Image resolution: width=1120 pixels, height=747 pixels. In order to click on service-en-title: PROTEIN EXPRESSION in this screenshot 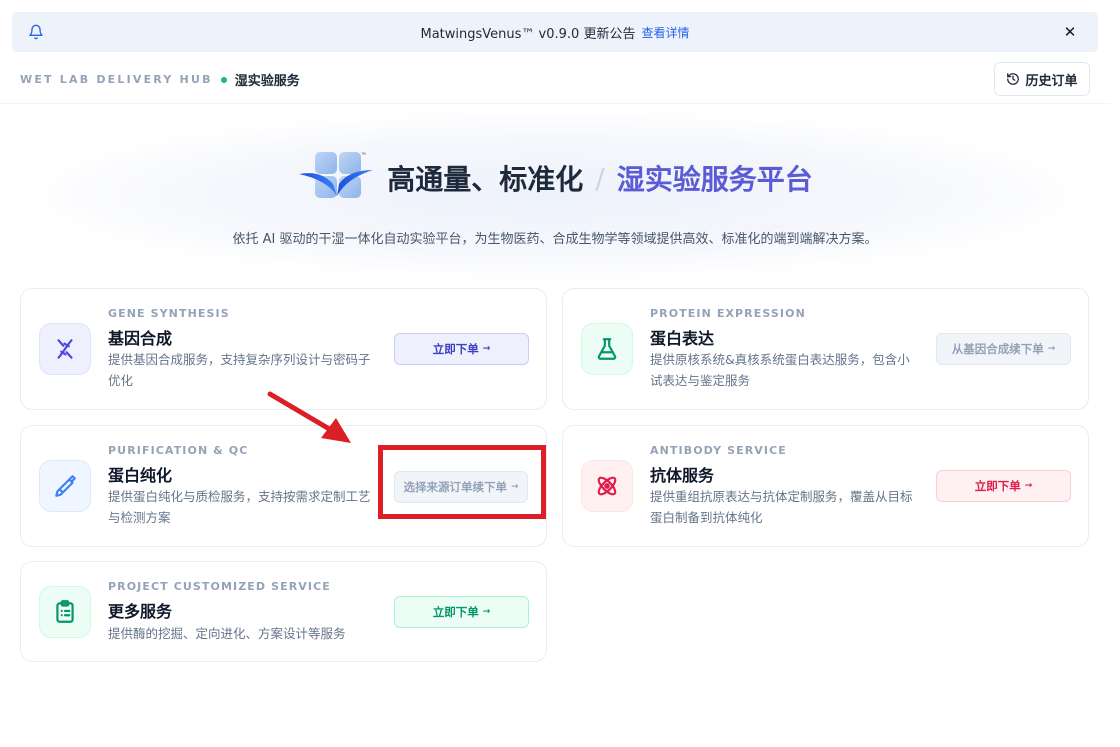, I will do `click(728, 313)`.